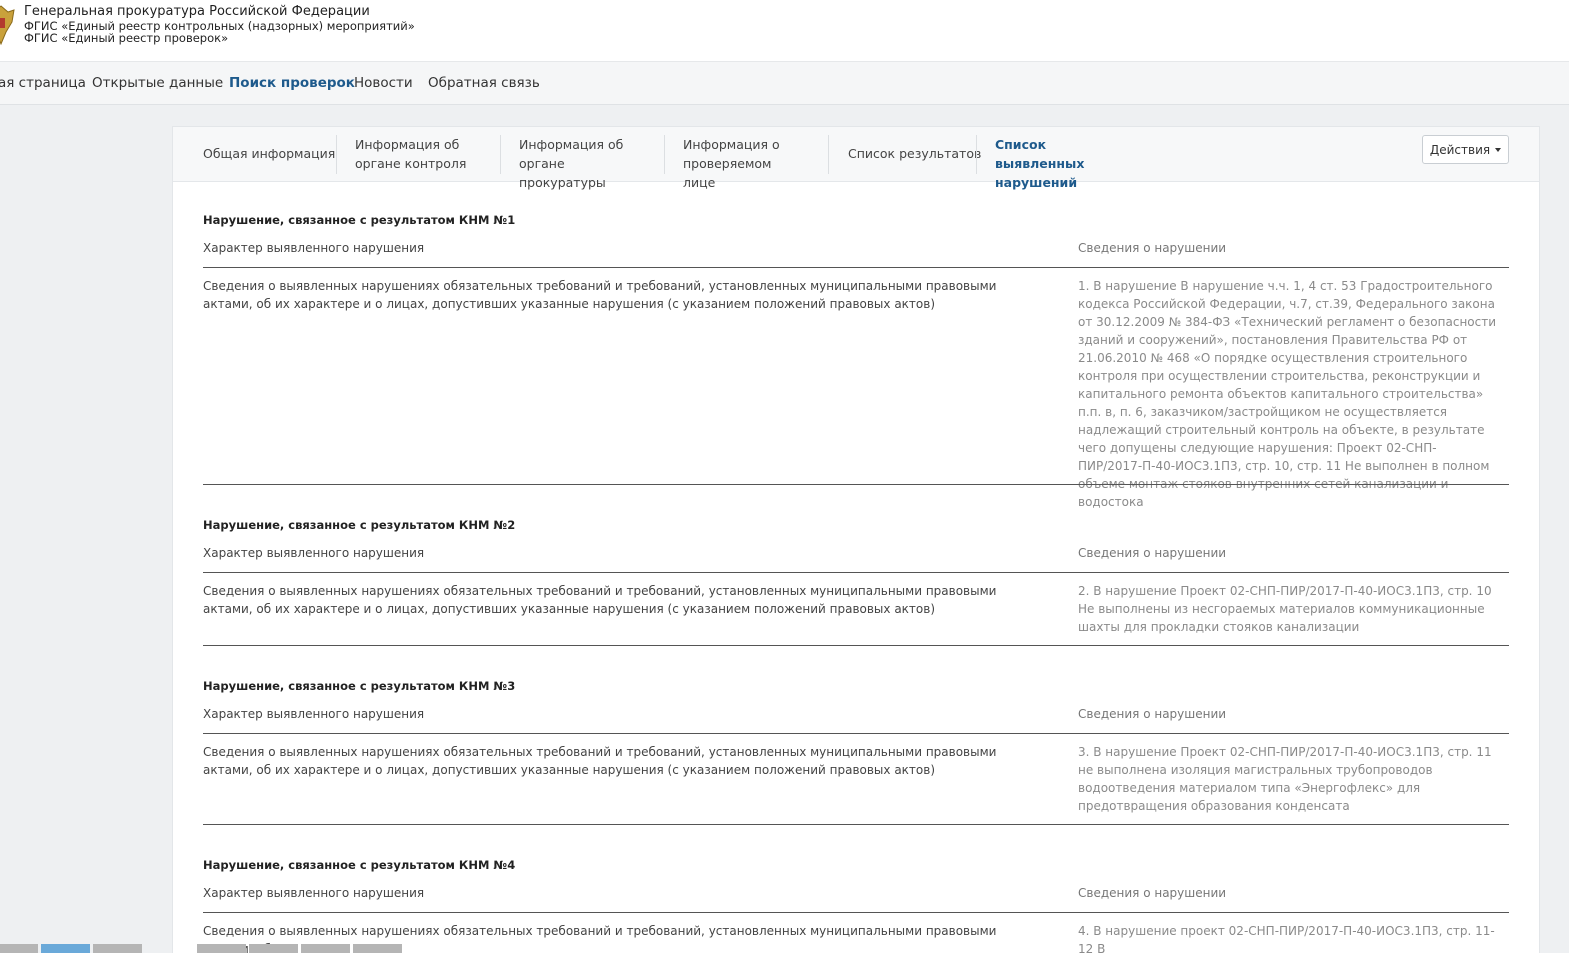 This screenshot has height=953, width=1569. Describe the element at coordinates (43, 83) in the screenshot. I see `nav-item-home: ая страница` at that location.